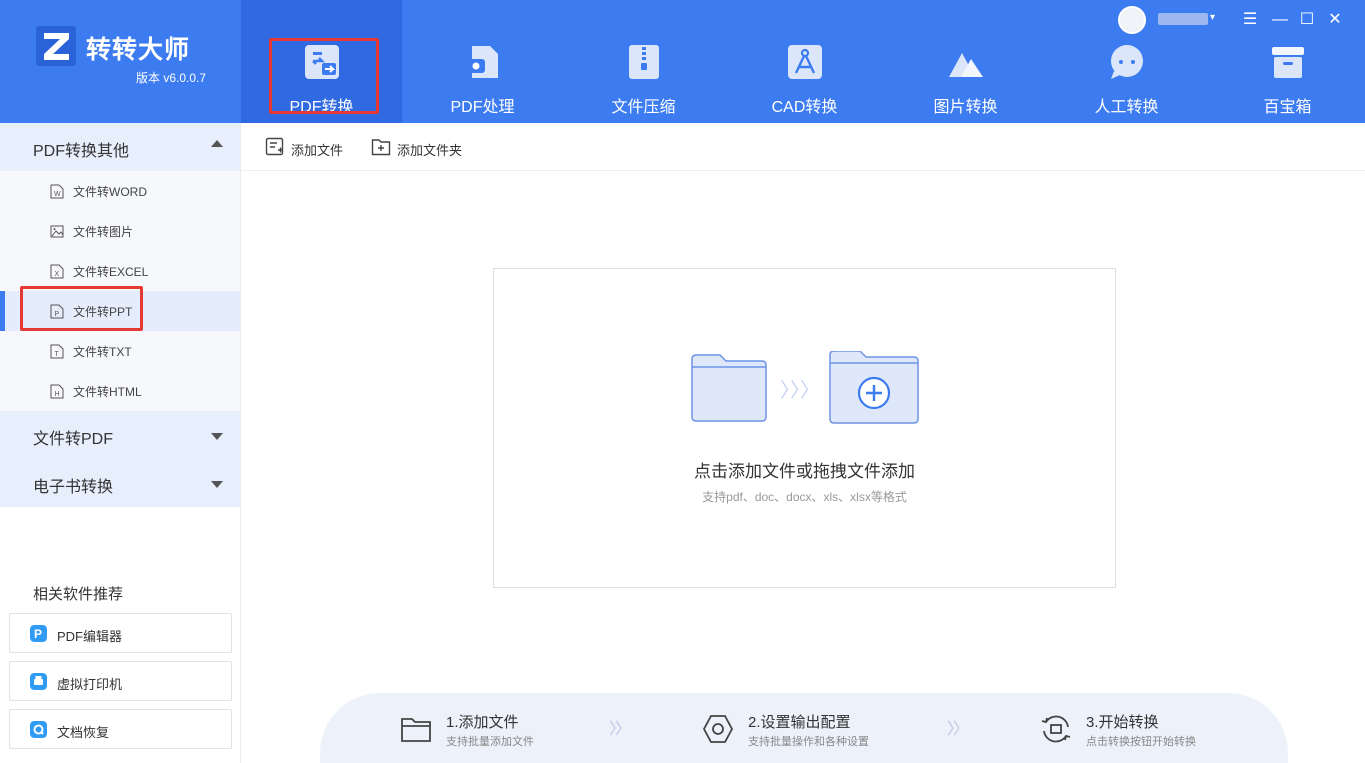 This screenshot has height=763, width=1365. Describe the element at coordinates (430, 150) in the screenshot. I see `add-folder-label: 添加文件夹` at that location.